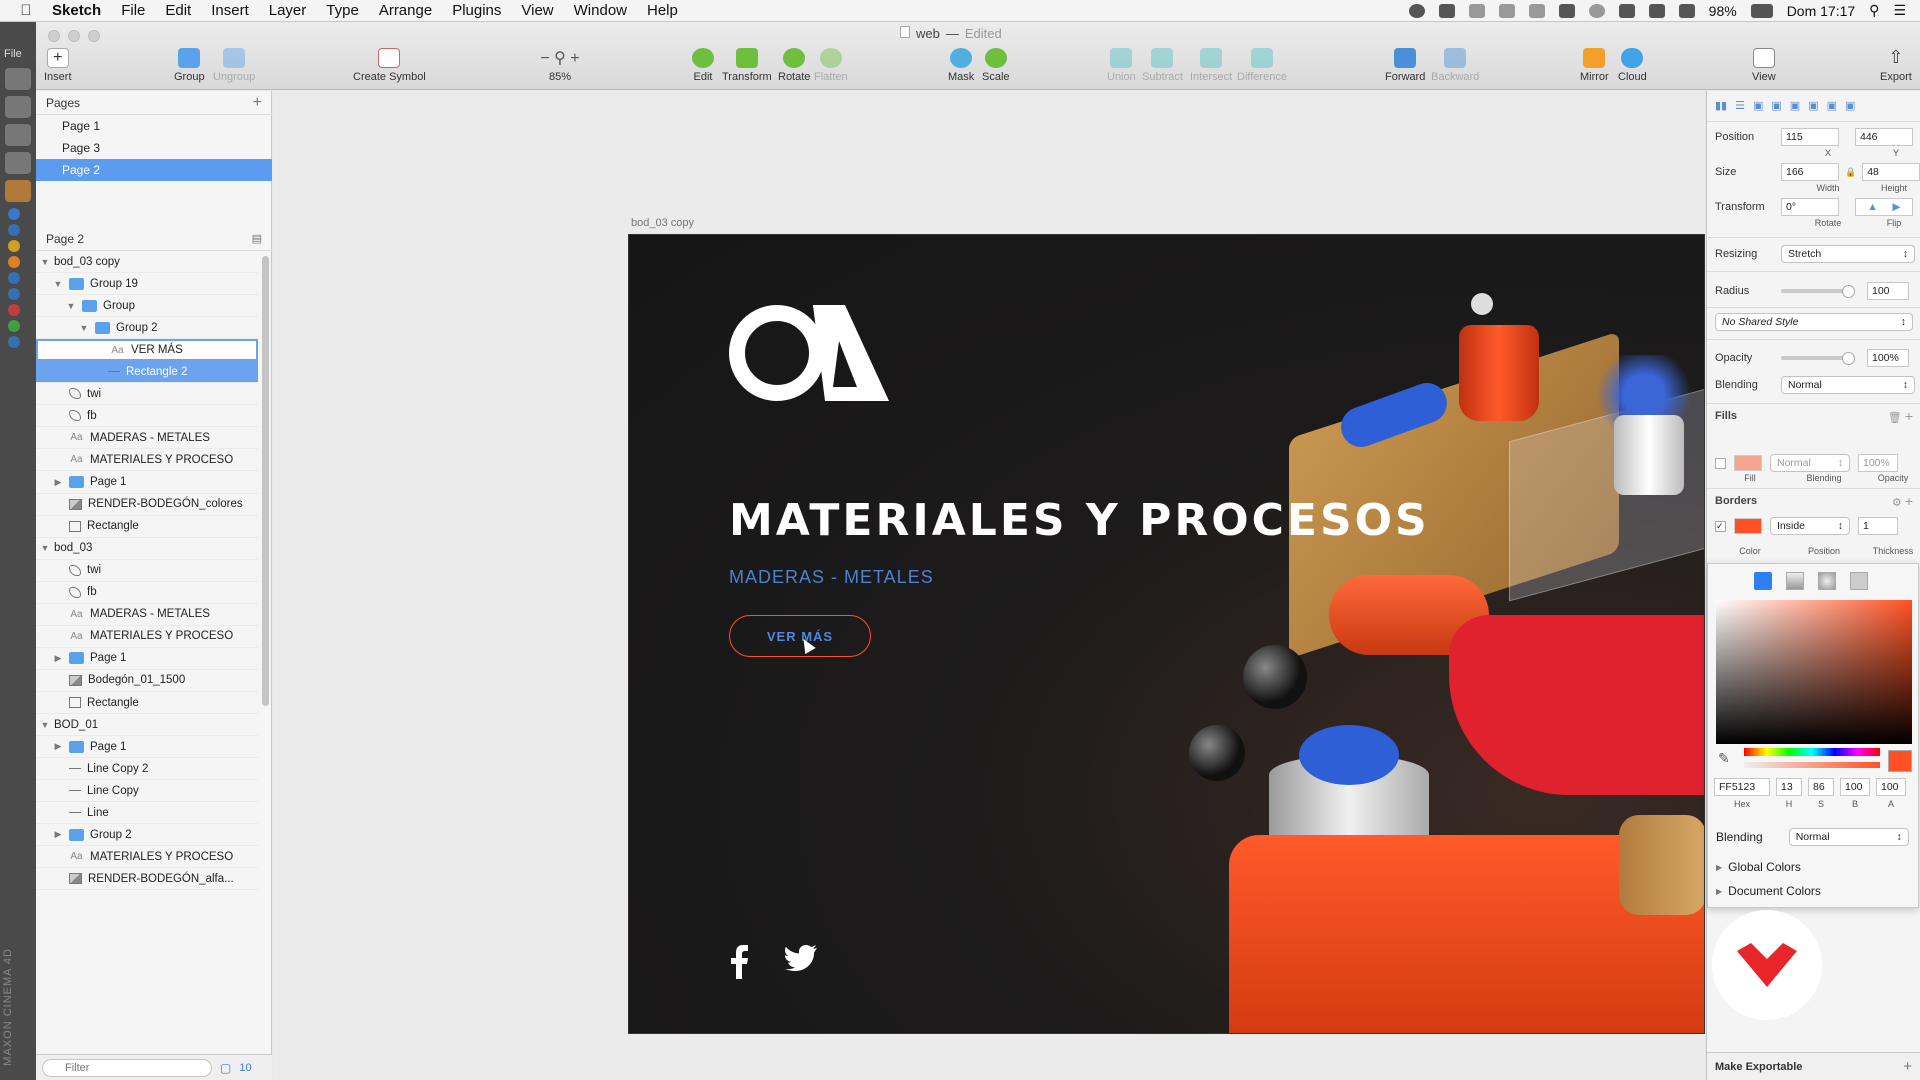 The height and width of the screenshot is (1080, 1920). I want to click on dropbox-icon, so click(1446, 10).